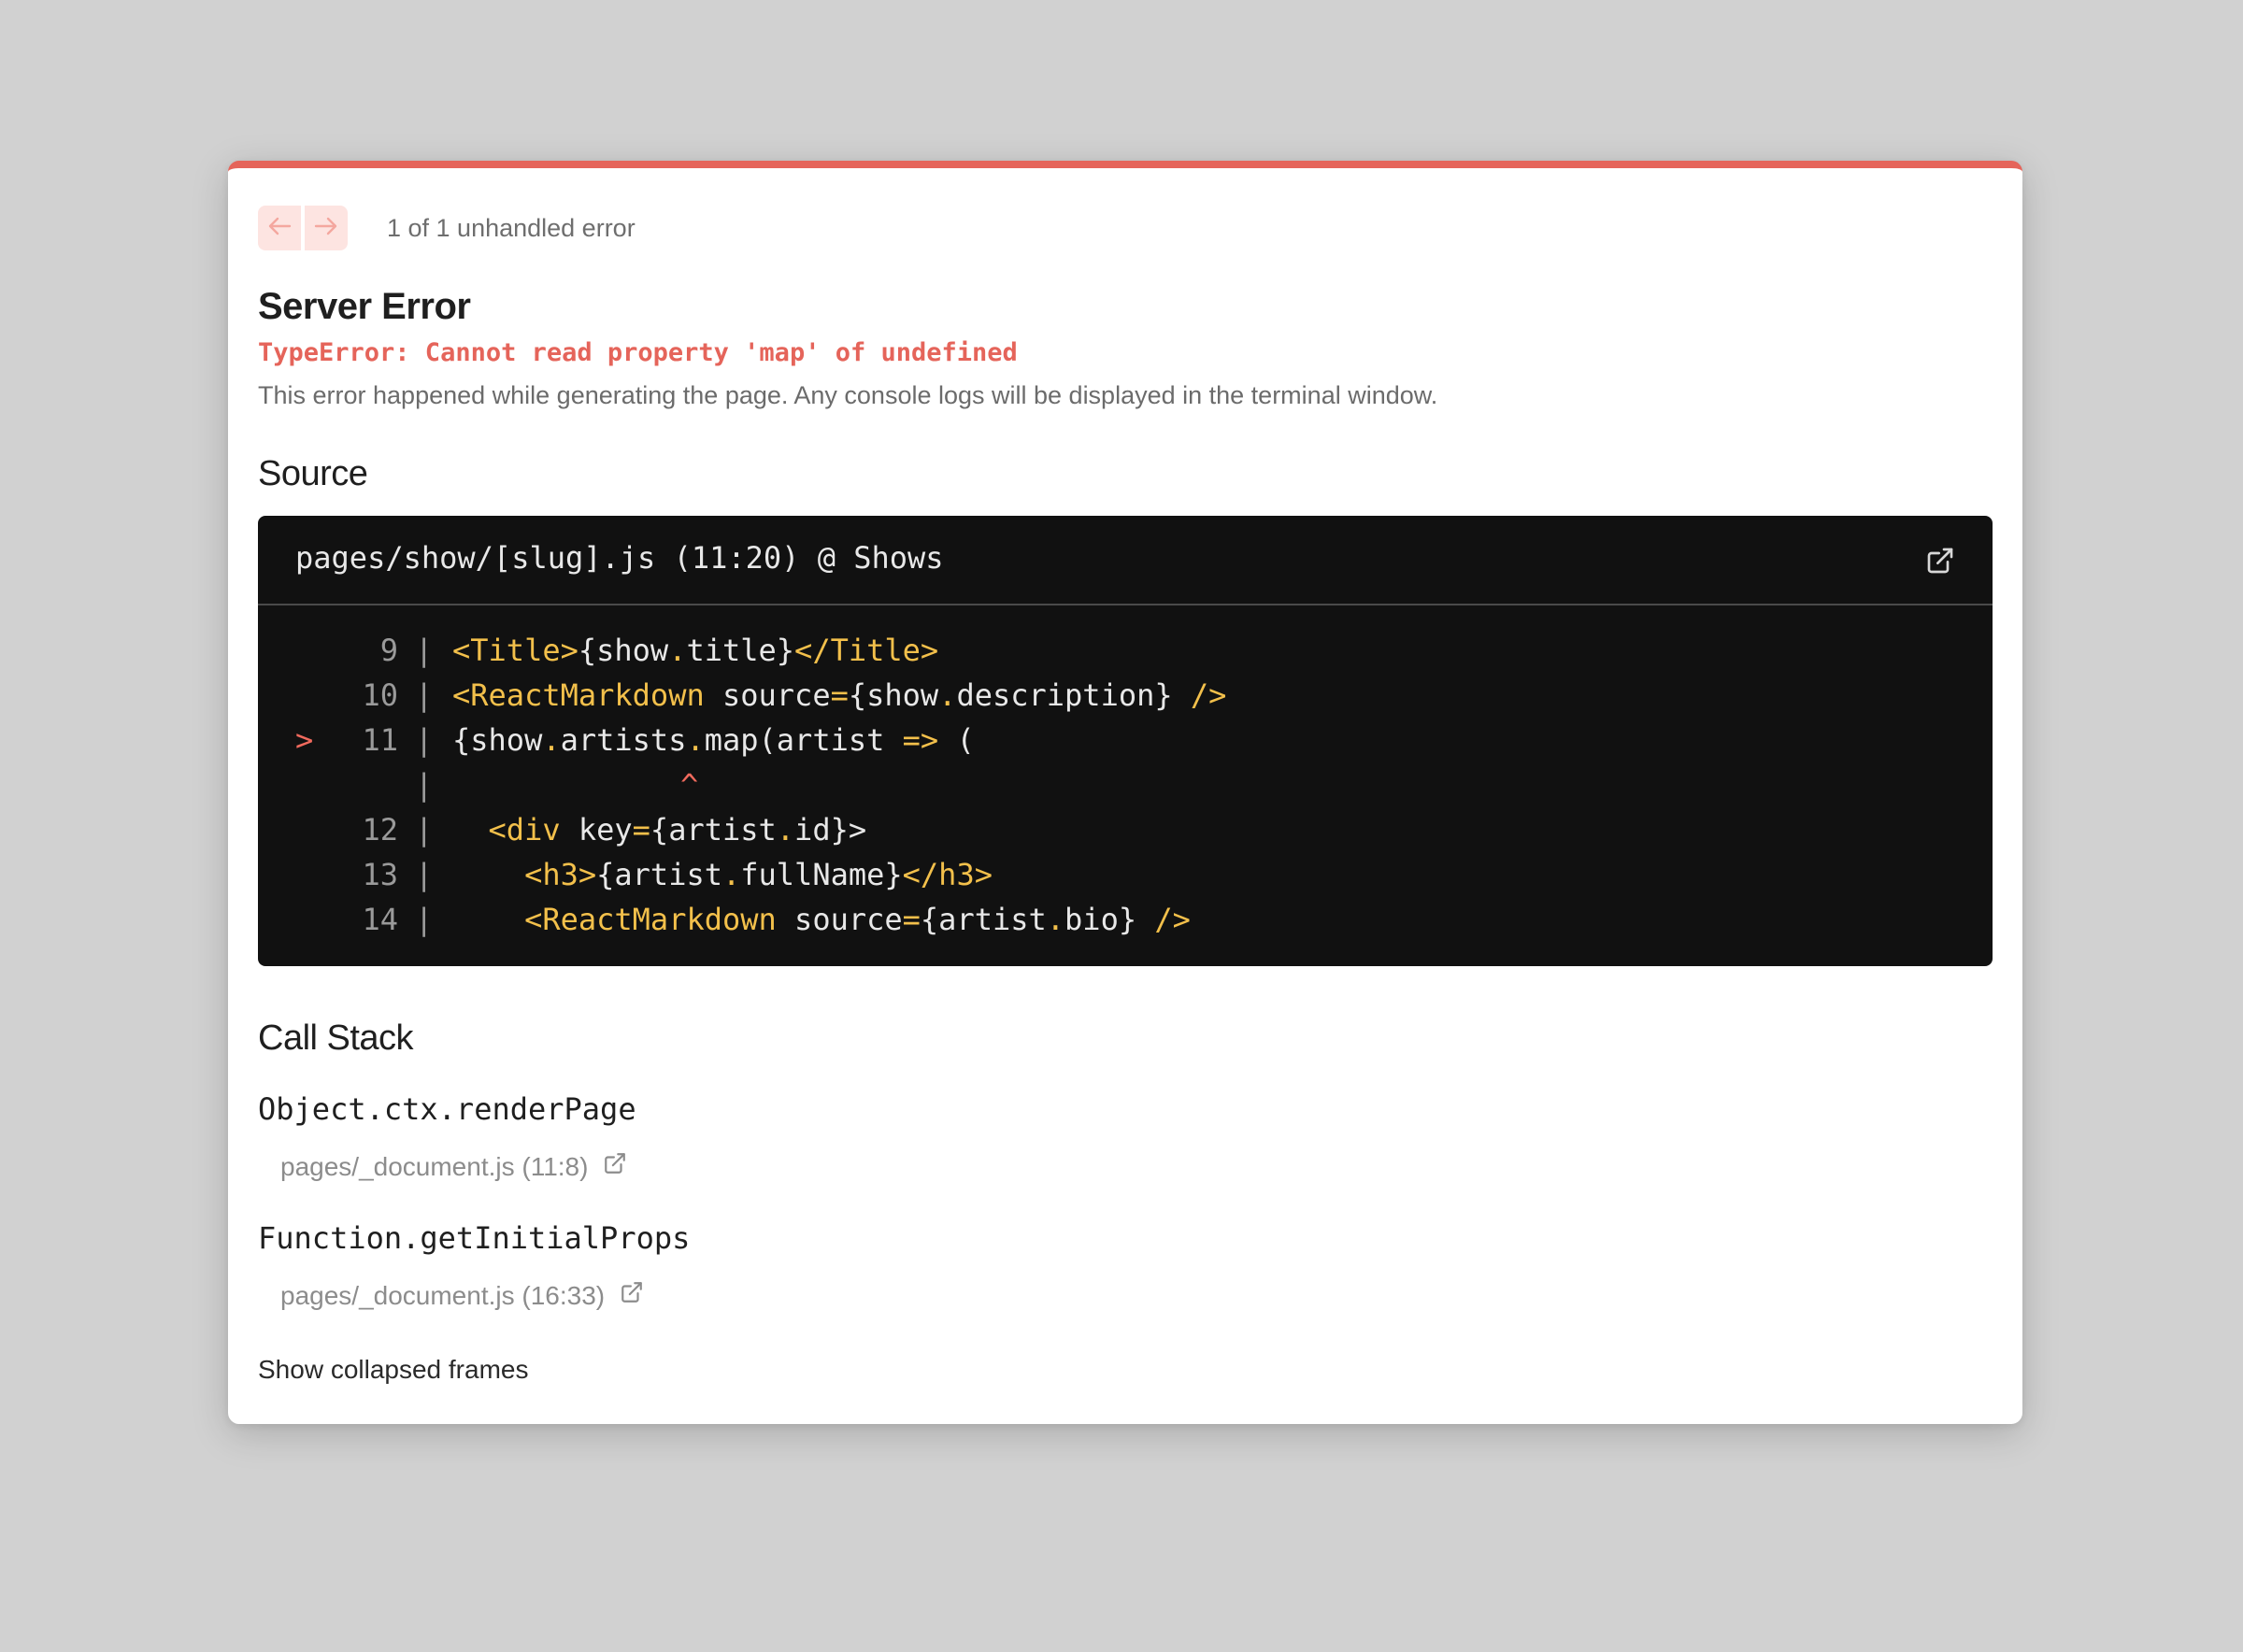  What do you see at coordinates (364, 306) in the screenshot?
I see `error-title: Server Error` at bounding box center [364, 306].